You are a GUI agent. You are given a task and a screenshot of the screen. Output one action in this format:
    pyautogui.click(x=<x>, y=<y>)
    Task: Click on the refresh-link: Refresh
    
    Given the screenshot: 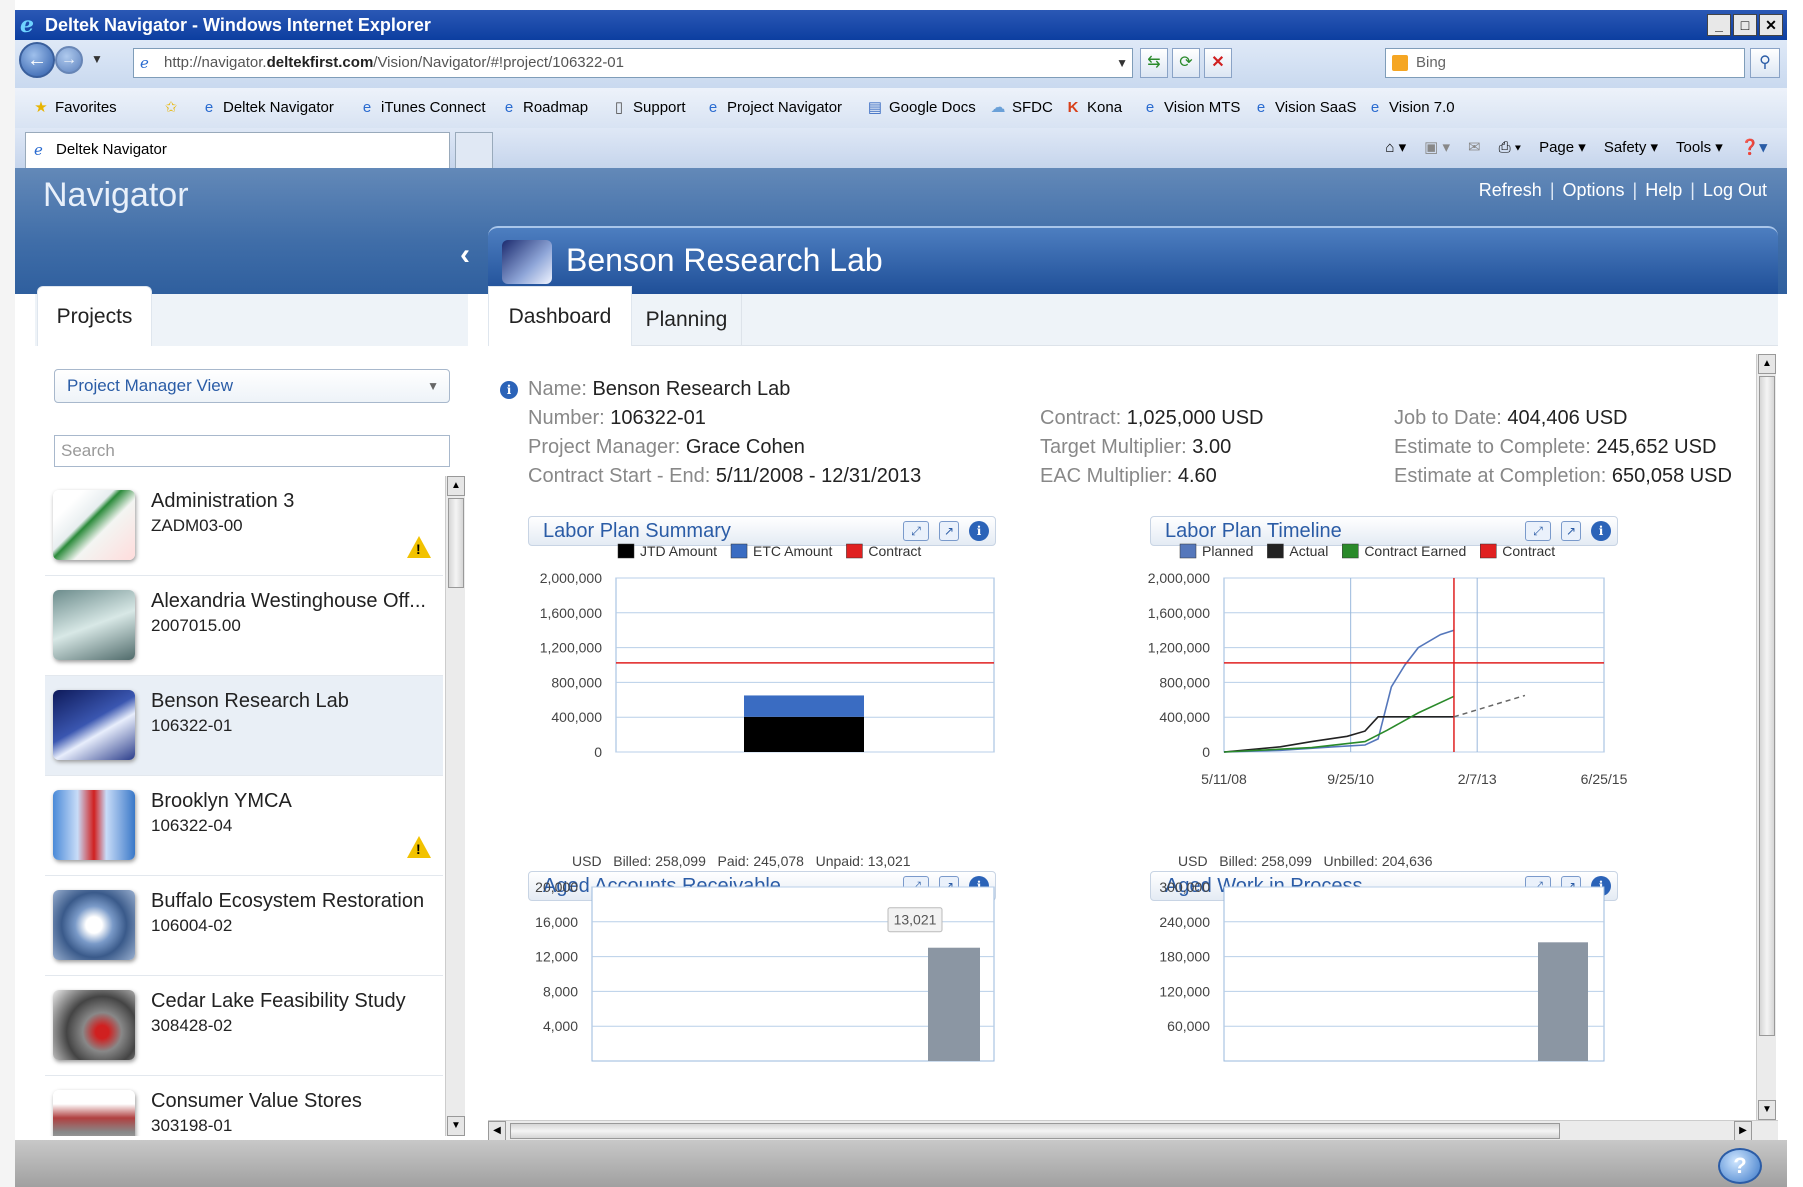 What is the action you would take?
    pyautogui.click(x=1510, y=190)
    